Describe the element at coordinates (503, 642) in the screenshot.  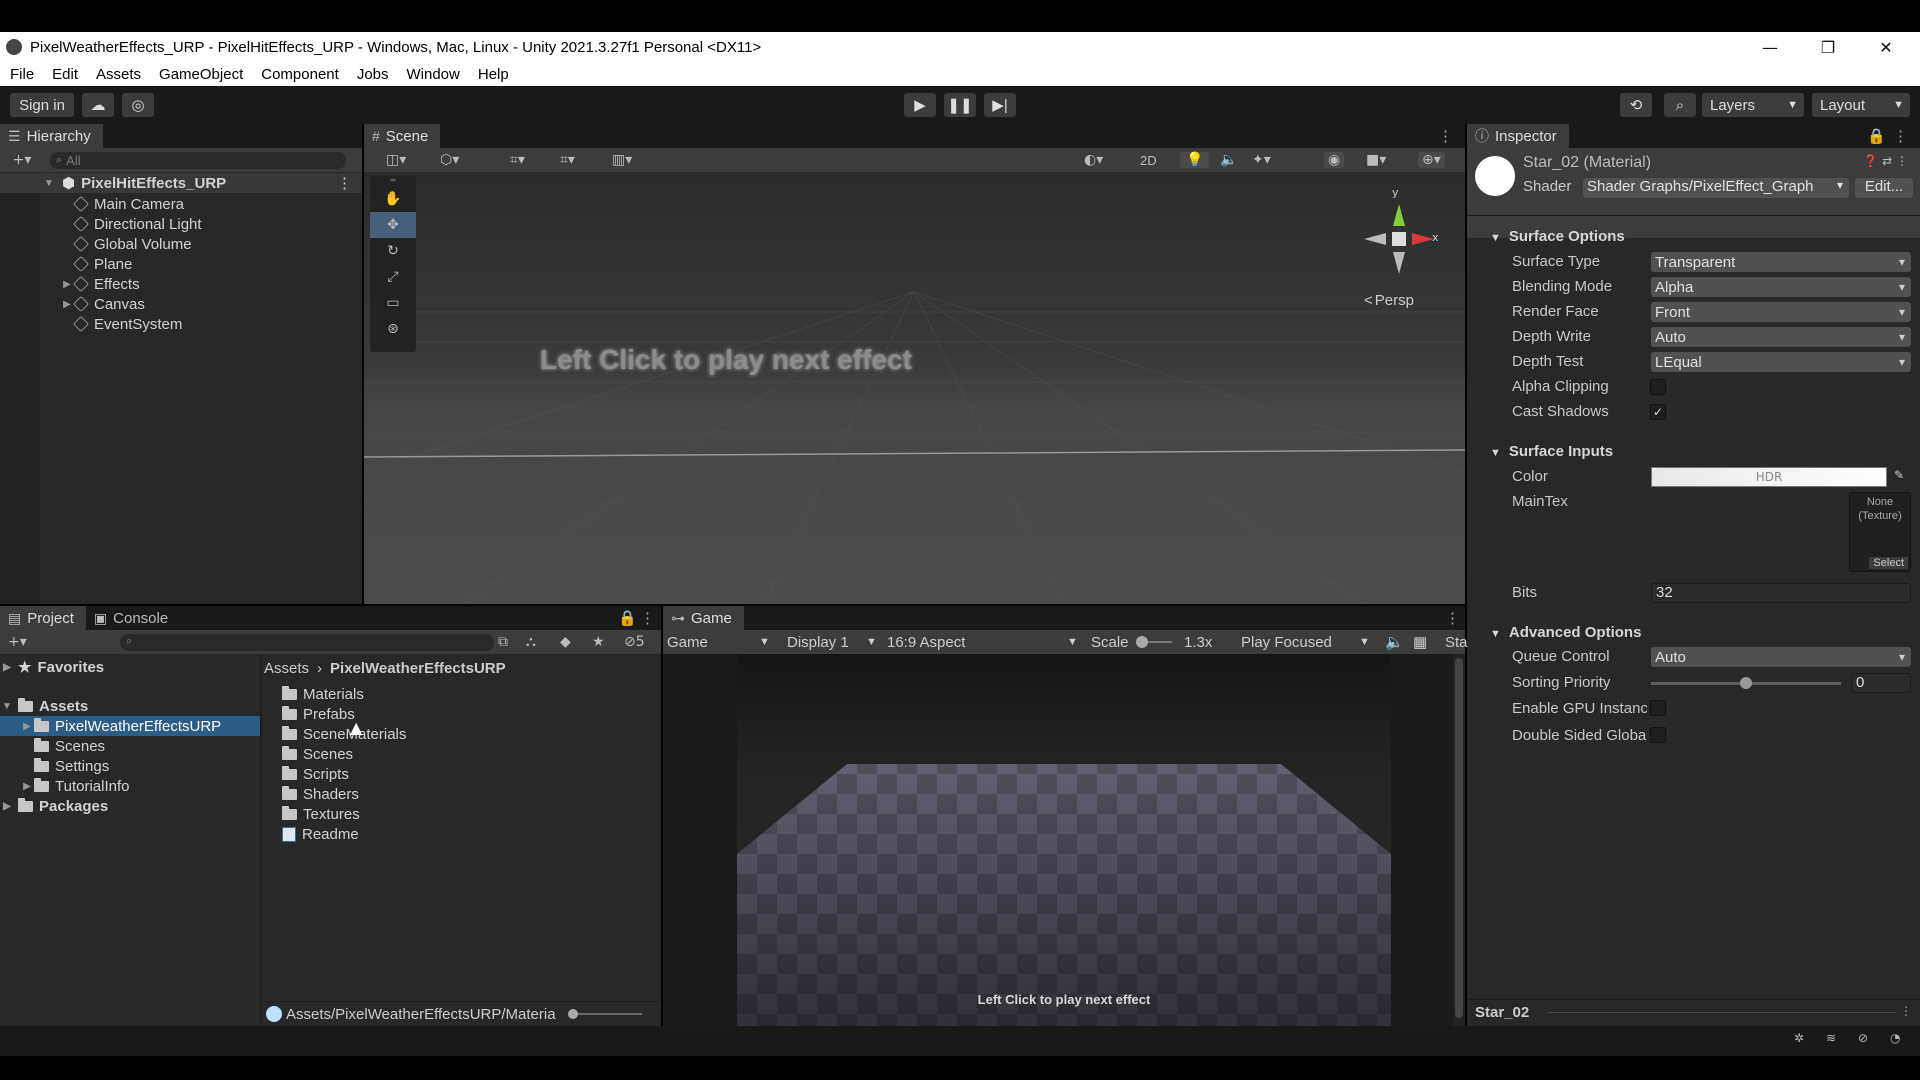
I see `search-by-type-icon: ⧉` at that location.